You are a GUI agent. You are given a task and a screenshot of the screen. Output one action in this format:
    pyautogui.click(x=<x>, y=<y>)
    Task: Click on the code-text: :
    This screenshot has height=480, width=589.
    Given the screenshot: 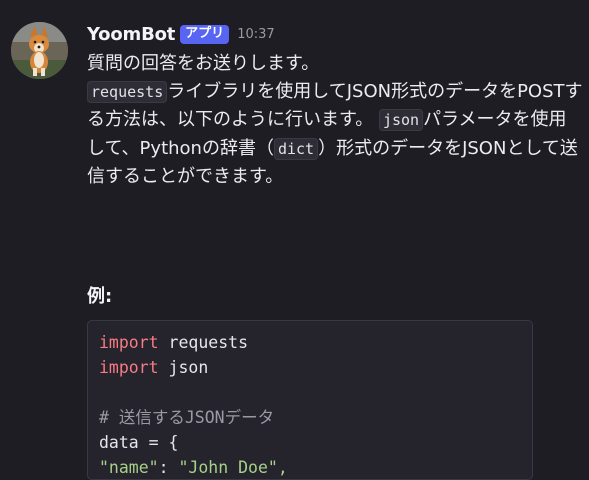 What is the action you would take?
    pyautogui.click(x=168, y=467)
    